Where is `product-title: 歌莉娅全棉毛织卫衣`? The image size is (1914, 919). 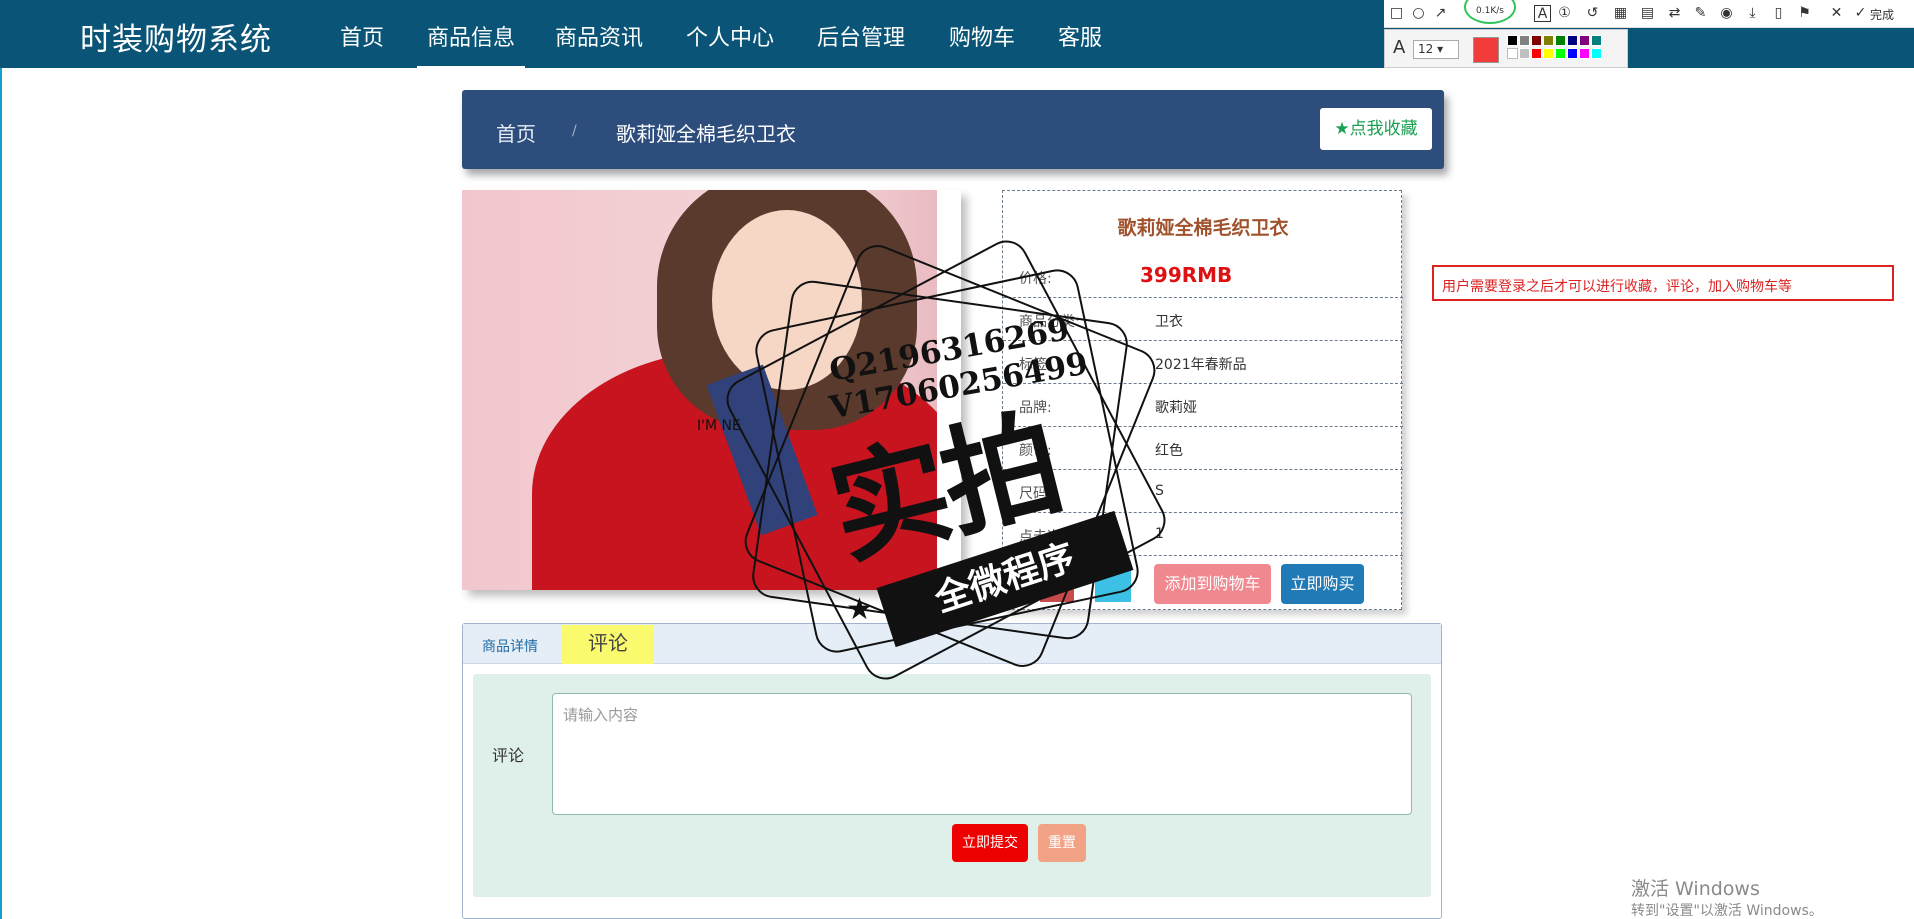 product-title: 歌莉娅全棉毛织卫衣 is located at coordinates (1203, 228).